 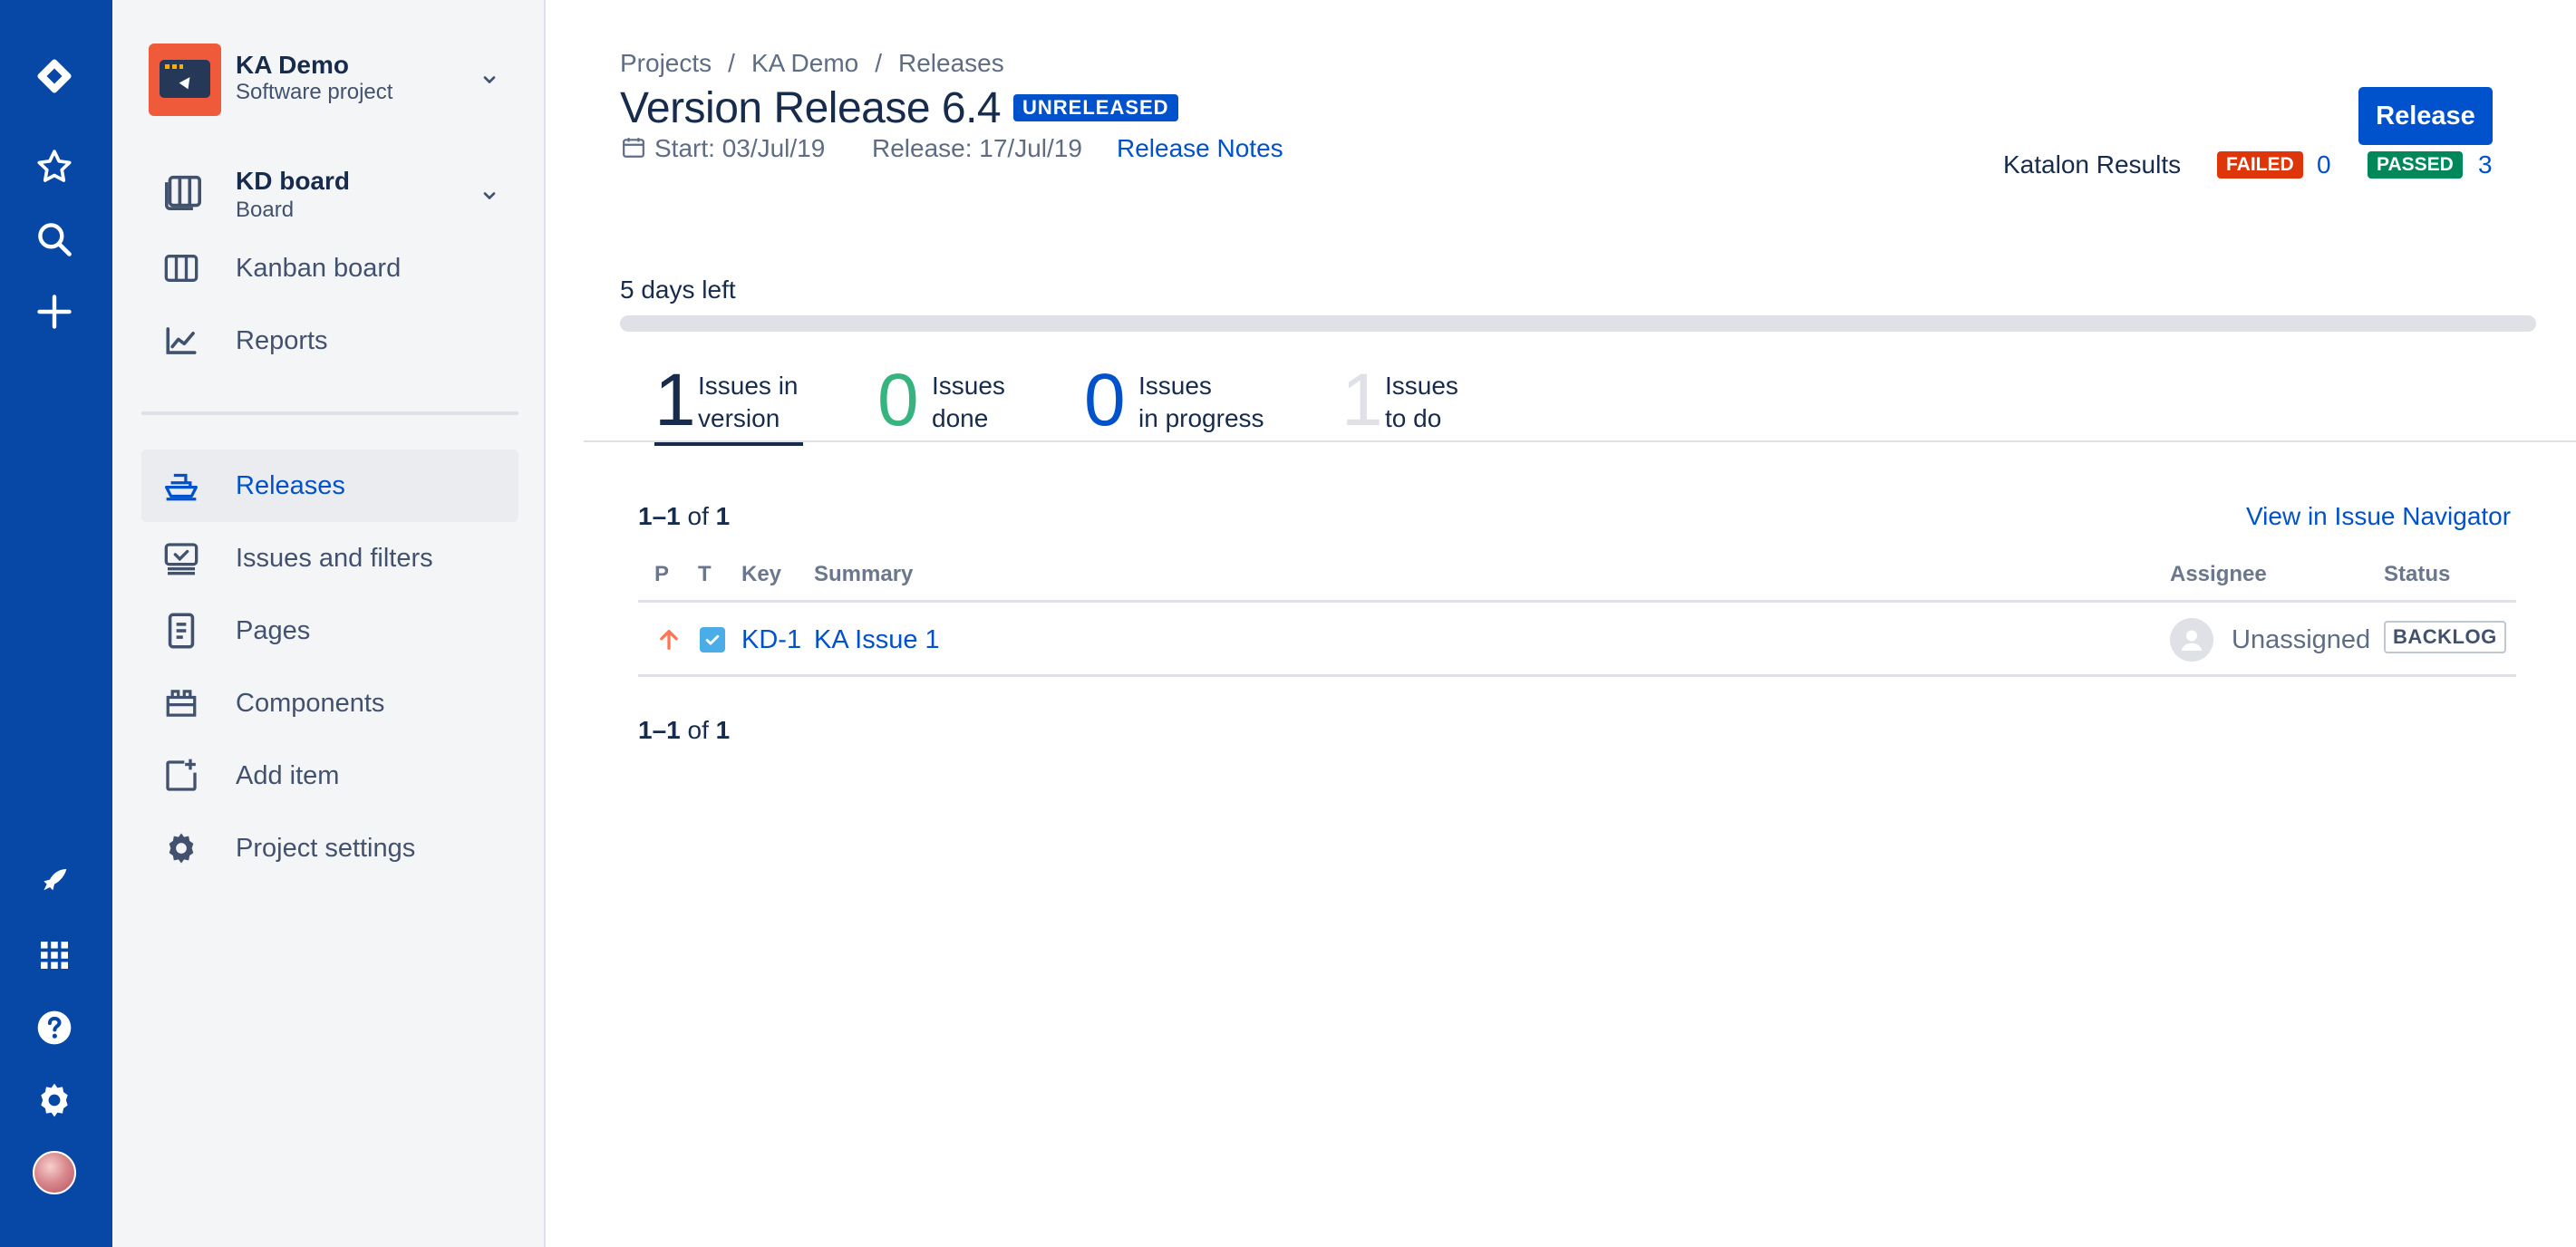 What do you see at coordinates (181, 776) in the screenshot?
I see `add-item-icon` at bounding box center [181, 776].